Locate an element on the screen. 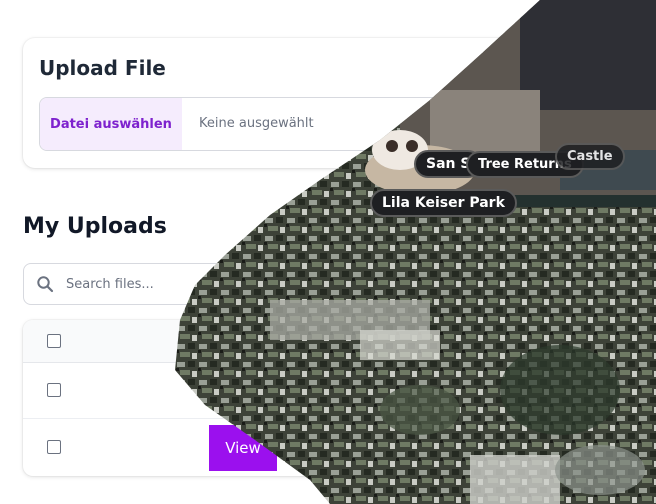  file-status: Keine ausgewählt is located at coordinates (256, 123).